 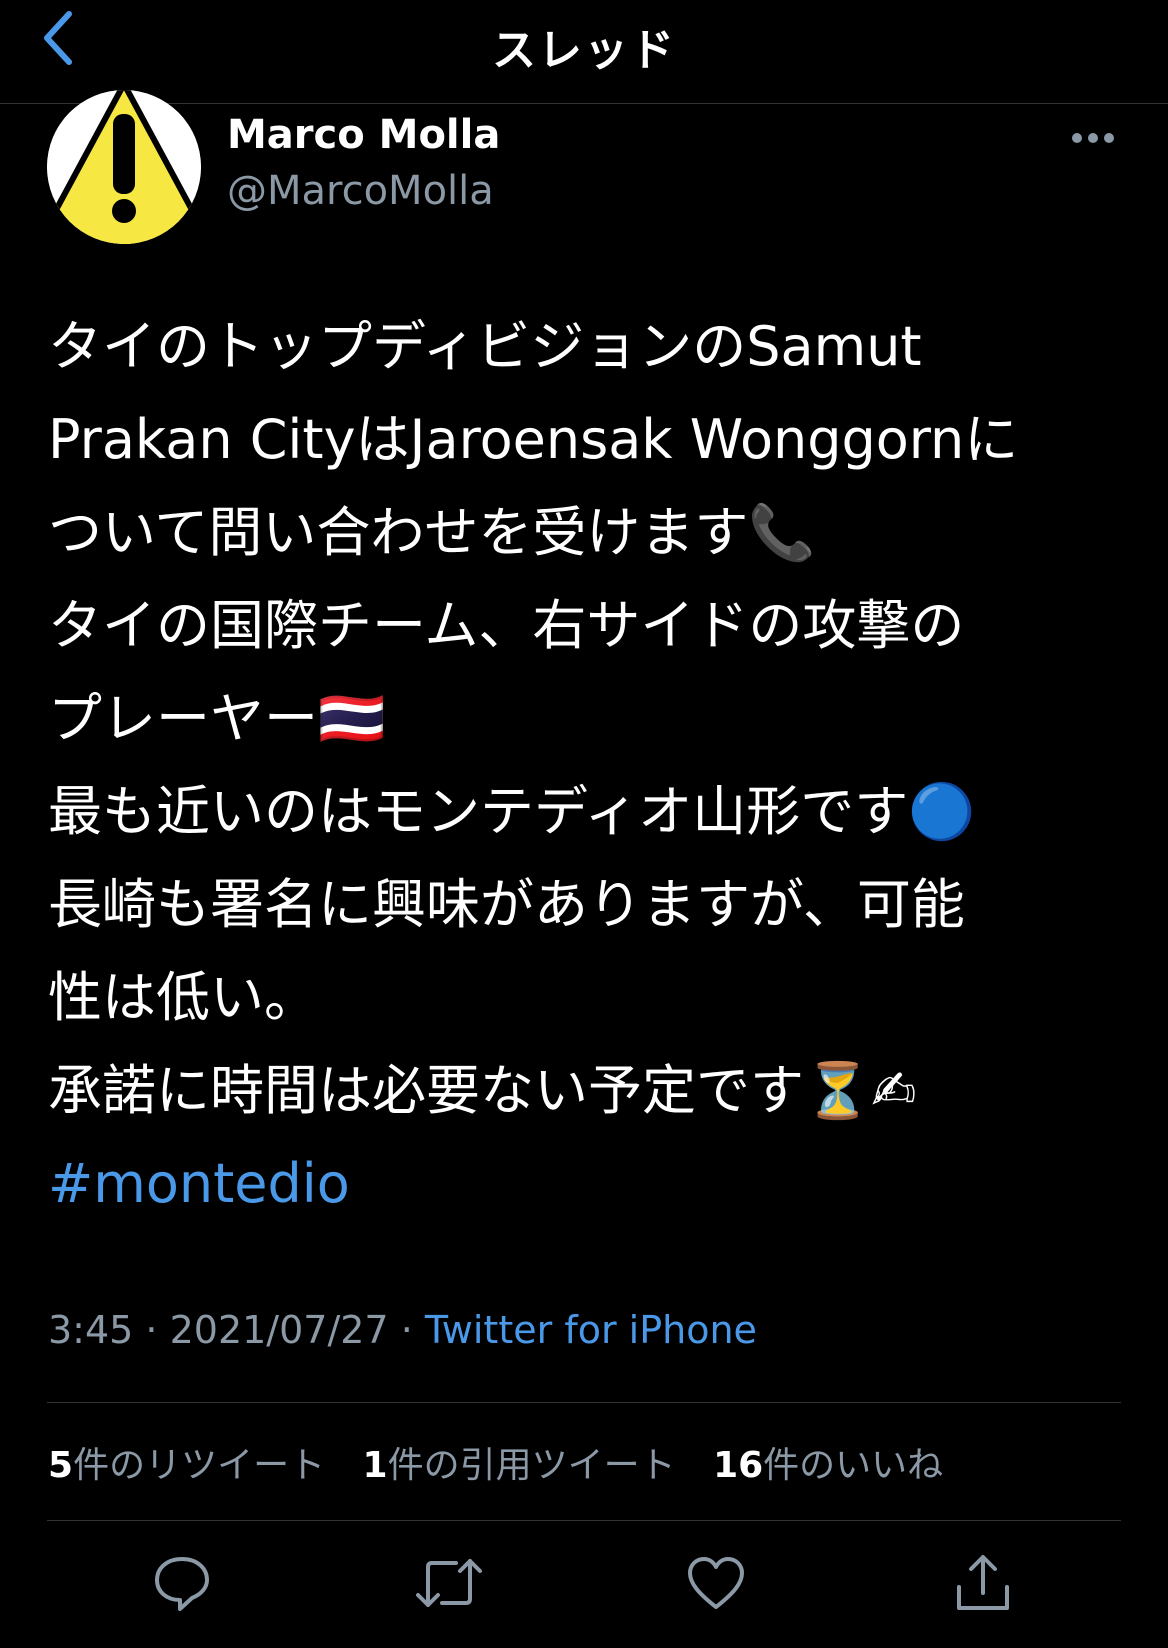 I want to click on tweet-date: 2021/07/27, so click(x=279, y=1330).